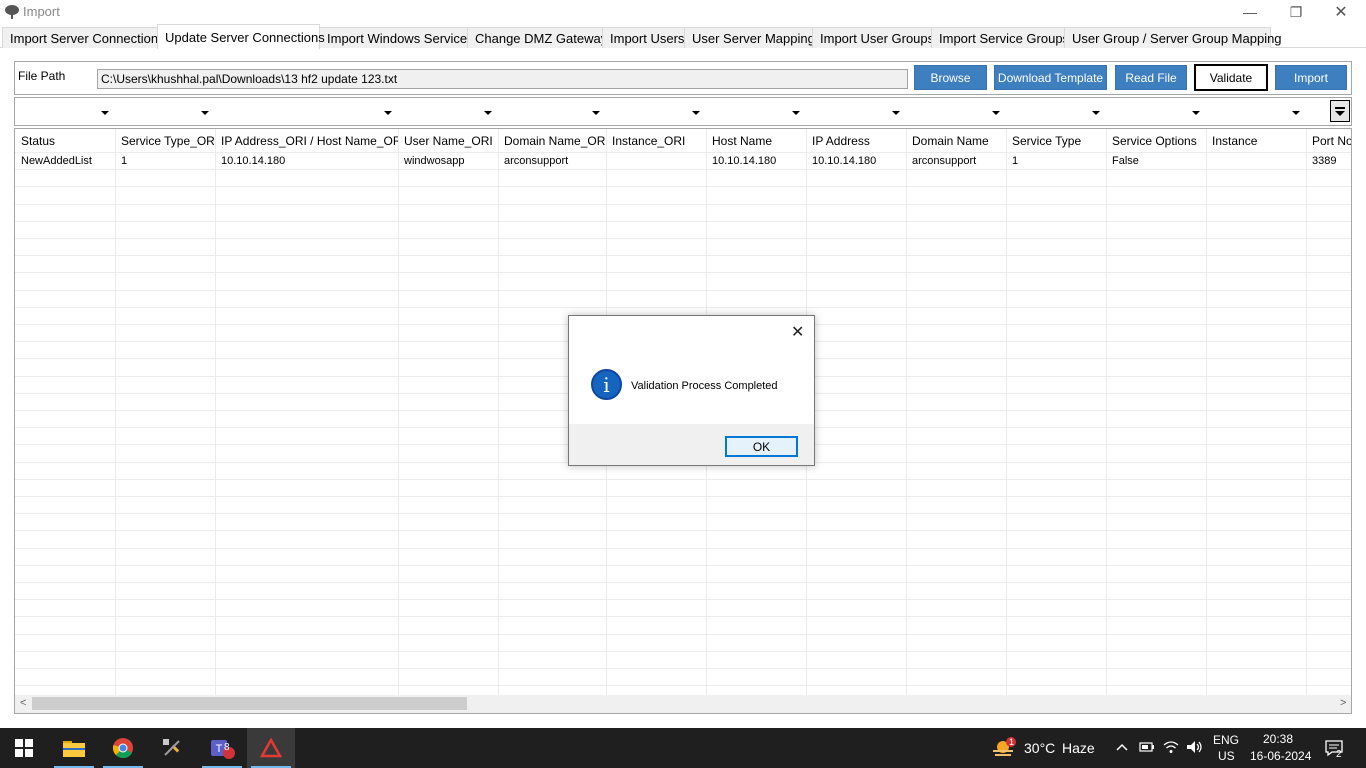 This screenshot has height=768, width=1366. I want to click on filter-dropdown-instance-ori, so click(696, 113).